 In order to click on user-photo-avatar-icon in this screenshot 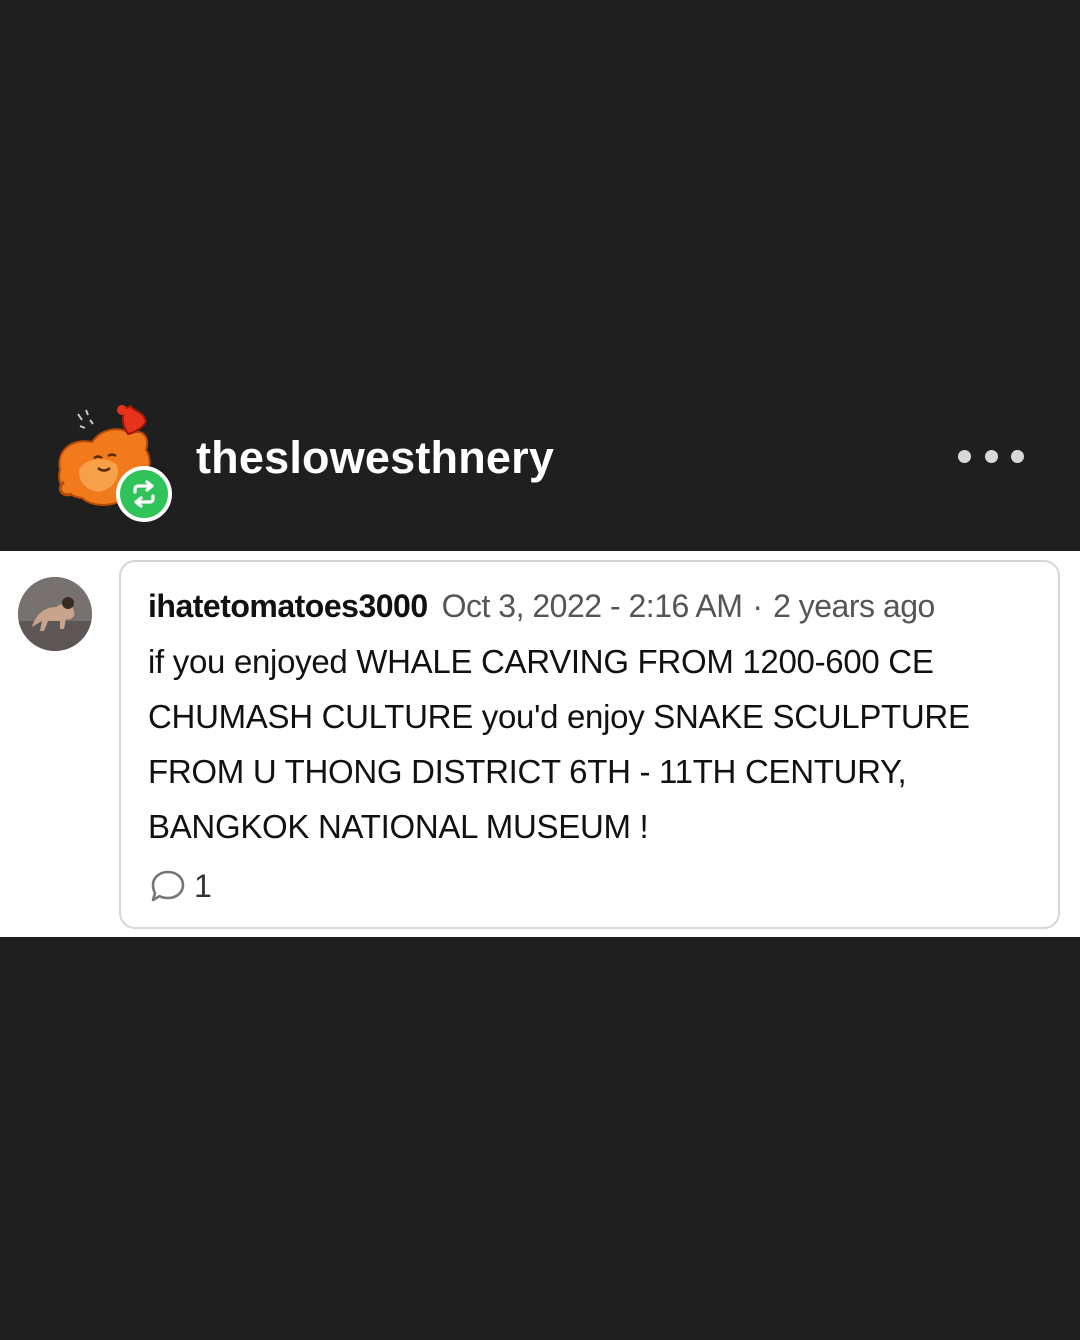, I will do `click(55, 614)`.